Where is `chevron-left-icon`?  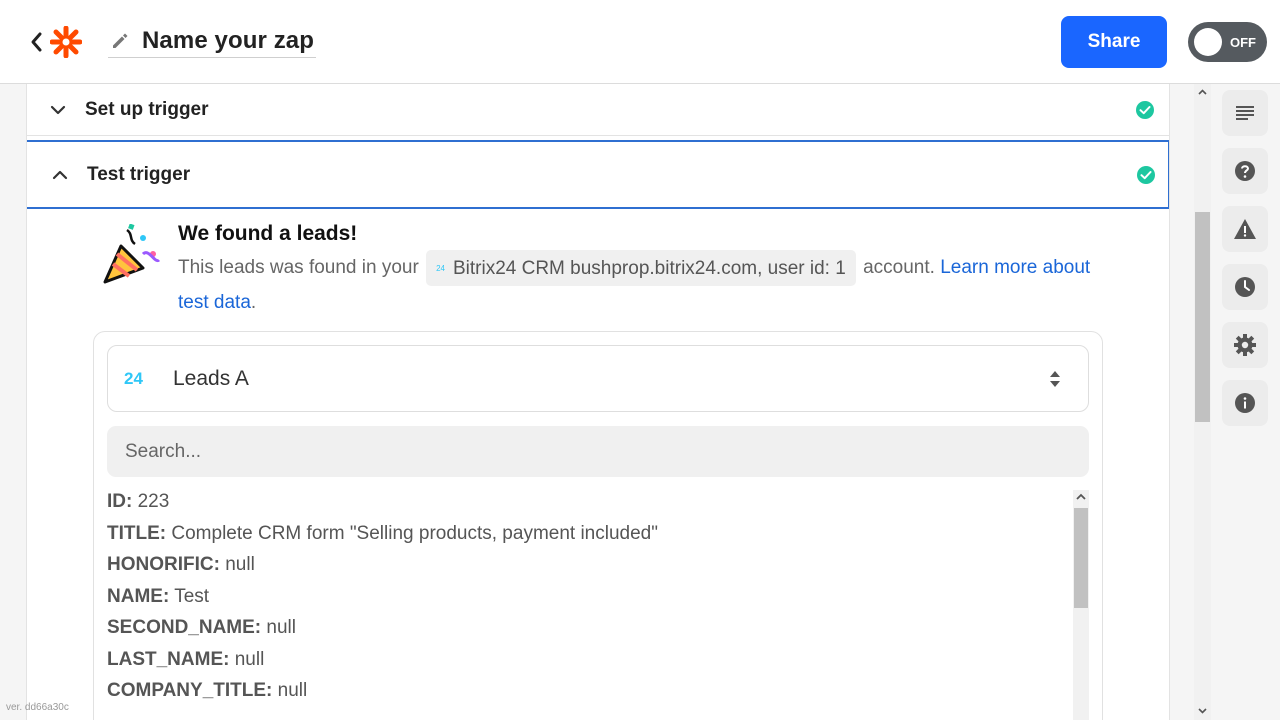 chevron-left-icon is located at coordinates (36, 42).